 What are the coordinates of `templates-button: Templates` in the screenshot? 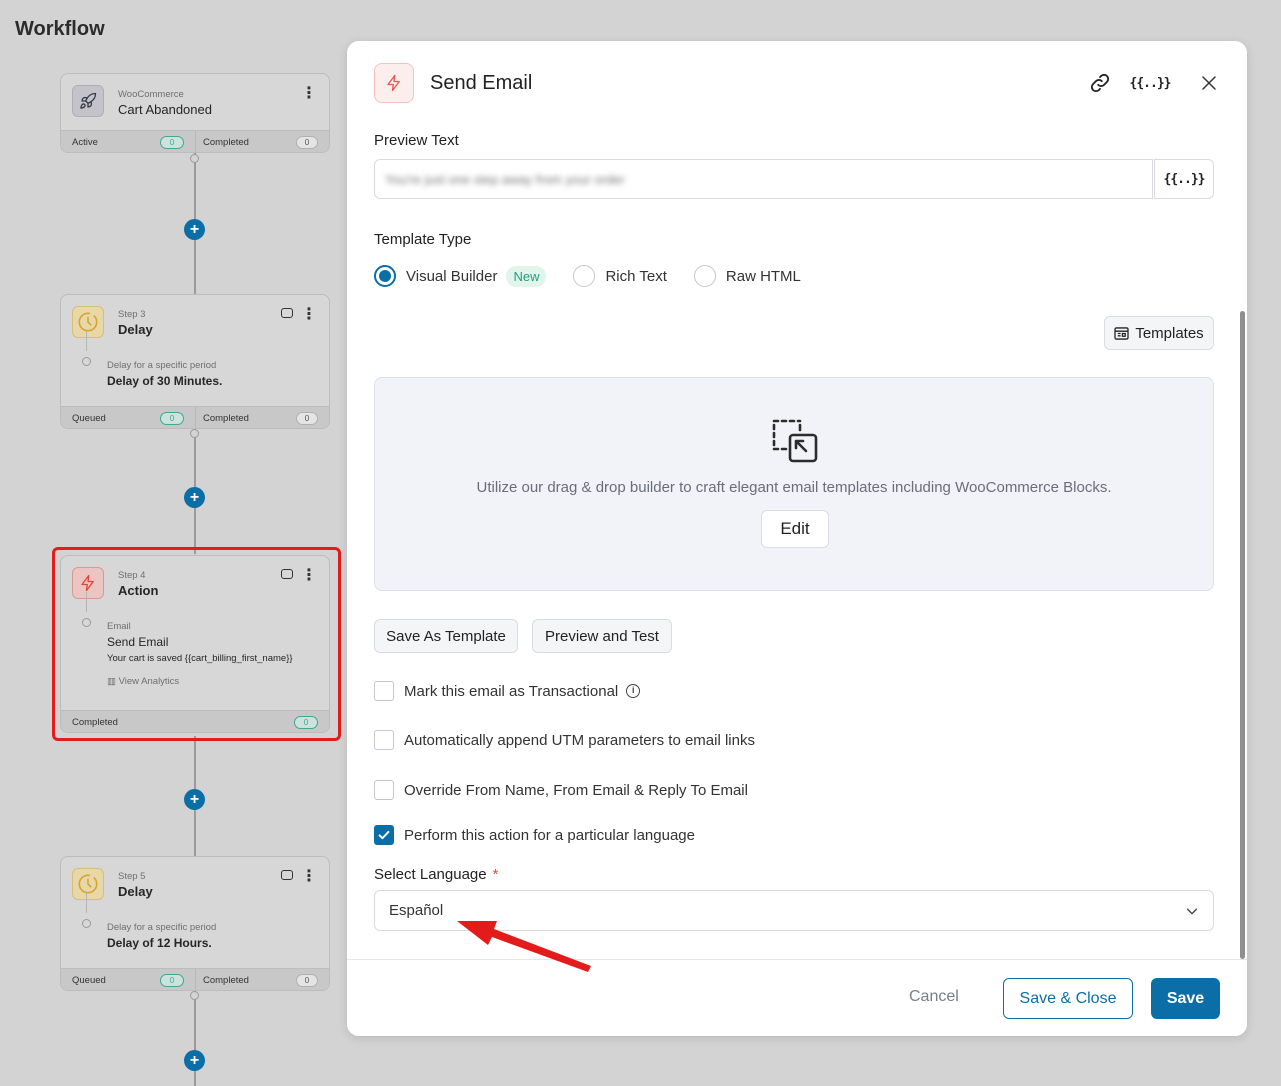 It's located at (1159, 333).